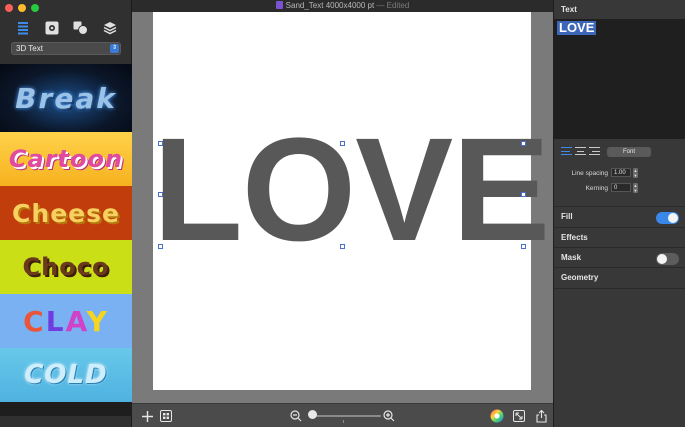 The width and height of the screenshot is (685, 427). What do you see at coordinates (577, 28) in the screenshot?
I see `text-editor-selection: LOVE` at bounding box center [577, 28].